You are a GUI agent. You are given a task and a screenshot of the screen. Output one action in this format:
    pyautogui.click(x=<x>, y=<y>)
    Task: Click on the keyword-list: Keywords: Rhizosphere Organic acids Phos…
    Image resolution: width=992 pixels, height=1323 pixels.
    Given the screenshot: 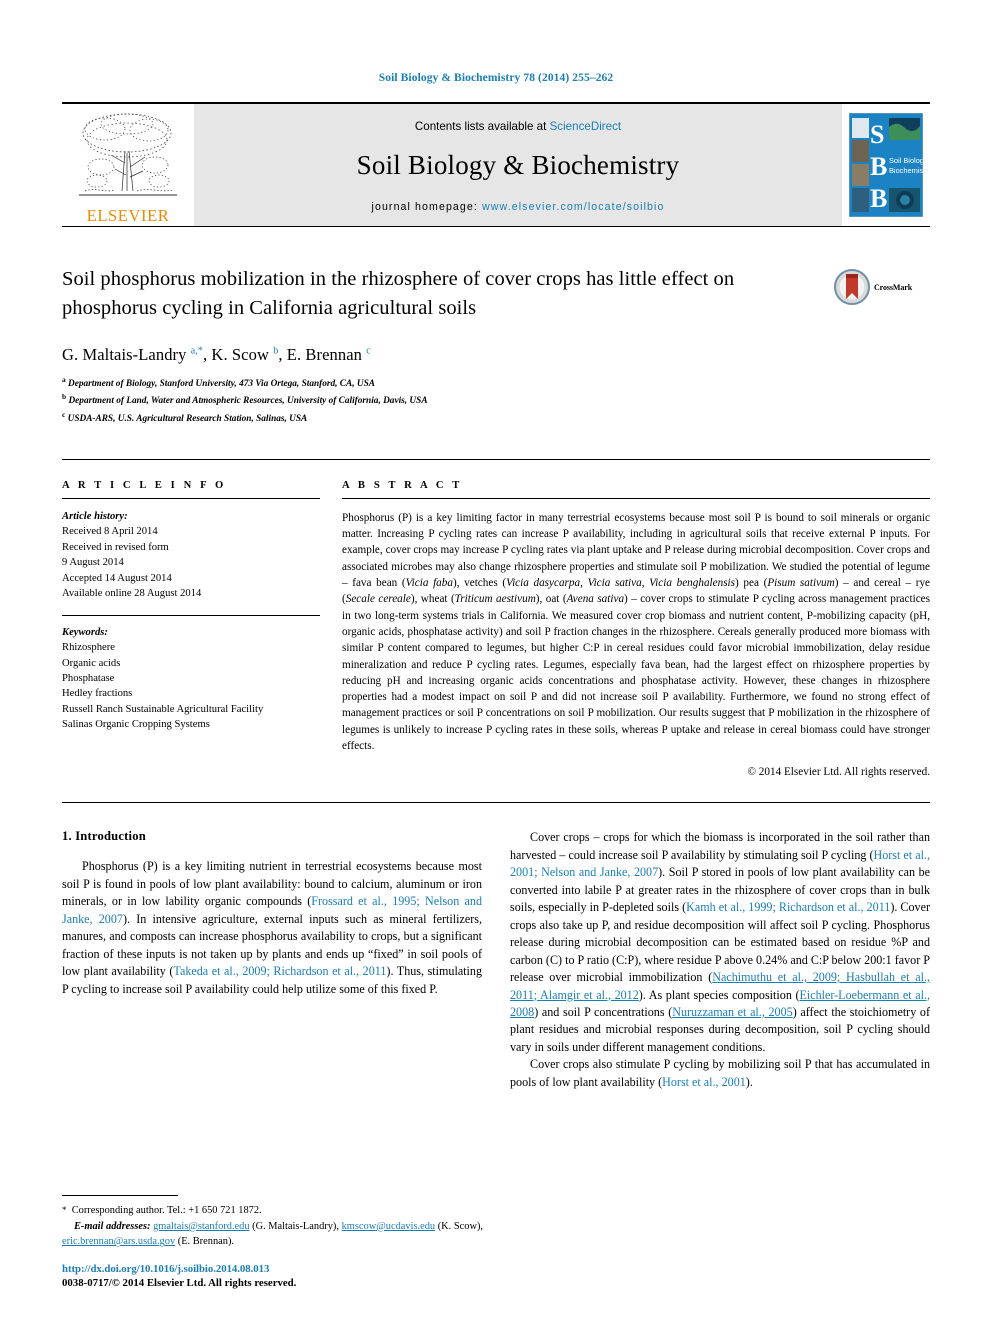 What is the action you would take?
    pyautogui.click(x=191, y=679)
    